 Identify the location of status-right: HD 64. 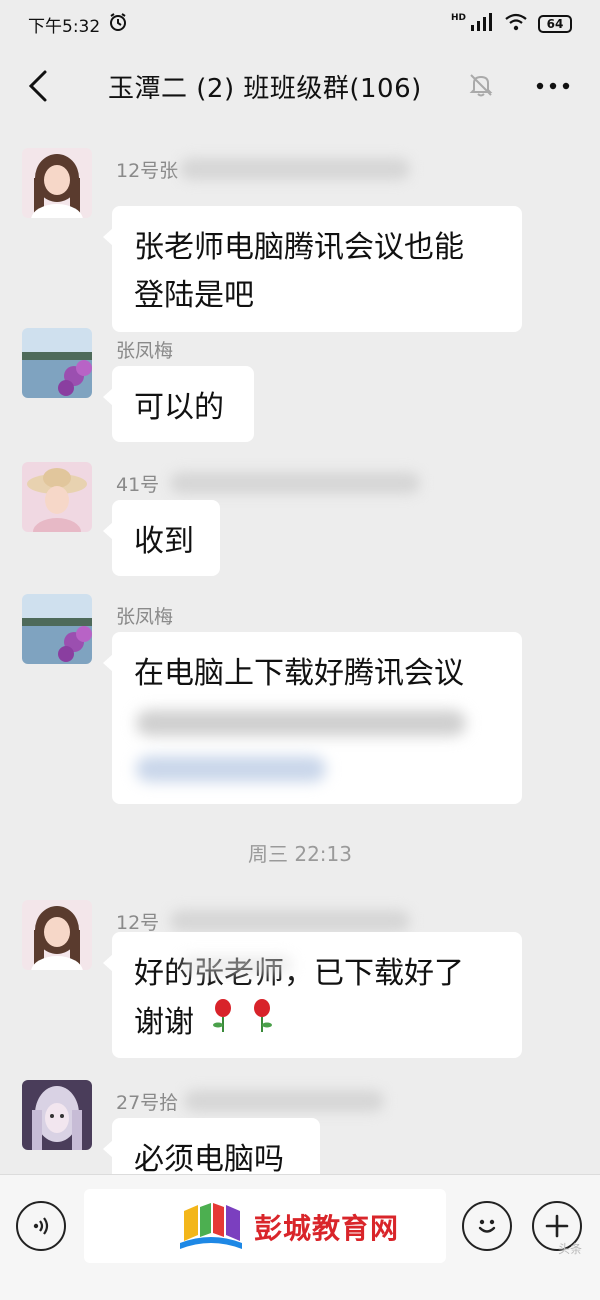
(511, 24).